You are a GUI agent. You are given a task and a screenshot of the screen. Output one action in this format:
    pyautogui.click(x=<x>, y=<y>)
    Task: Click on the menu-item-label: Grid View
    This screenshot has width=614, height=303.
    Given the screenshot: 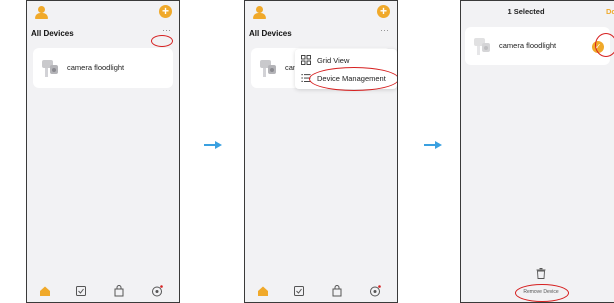 What is the action you would take?
    pyautogui.click(x=333, y=60)
    